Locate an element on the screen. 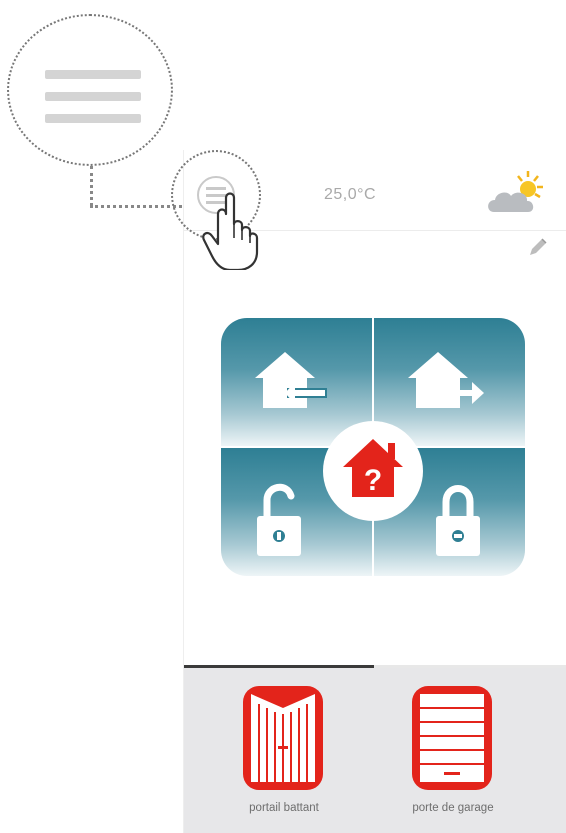 The image size is (566, 833). partly-sunny-icon is located at coordinates (515, 191).